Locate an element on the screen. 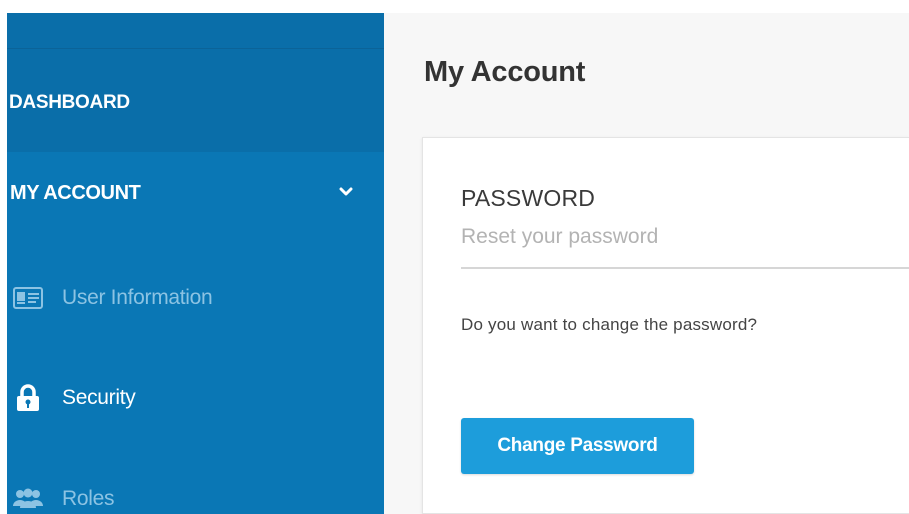 This screenshot has width=909, height=514. lock-icon is located at coordinates (28, 398).